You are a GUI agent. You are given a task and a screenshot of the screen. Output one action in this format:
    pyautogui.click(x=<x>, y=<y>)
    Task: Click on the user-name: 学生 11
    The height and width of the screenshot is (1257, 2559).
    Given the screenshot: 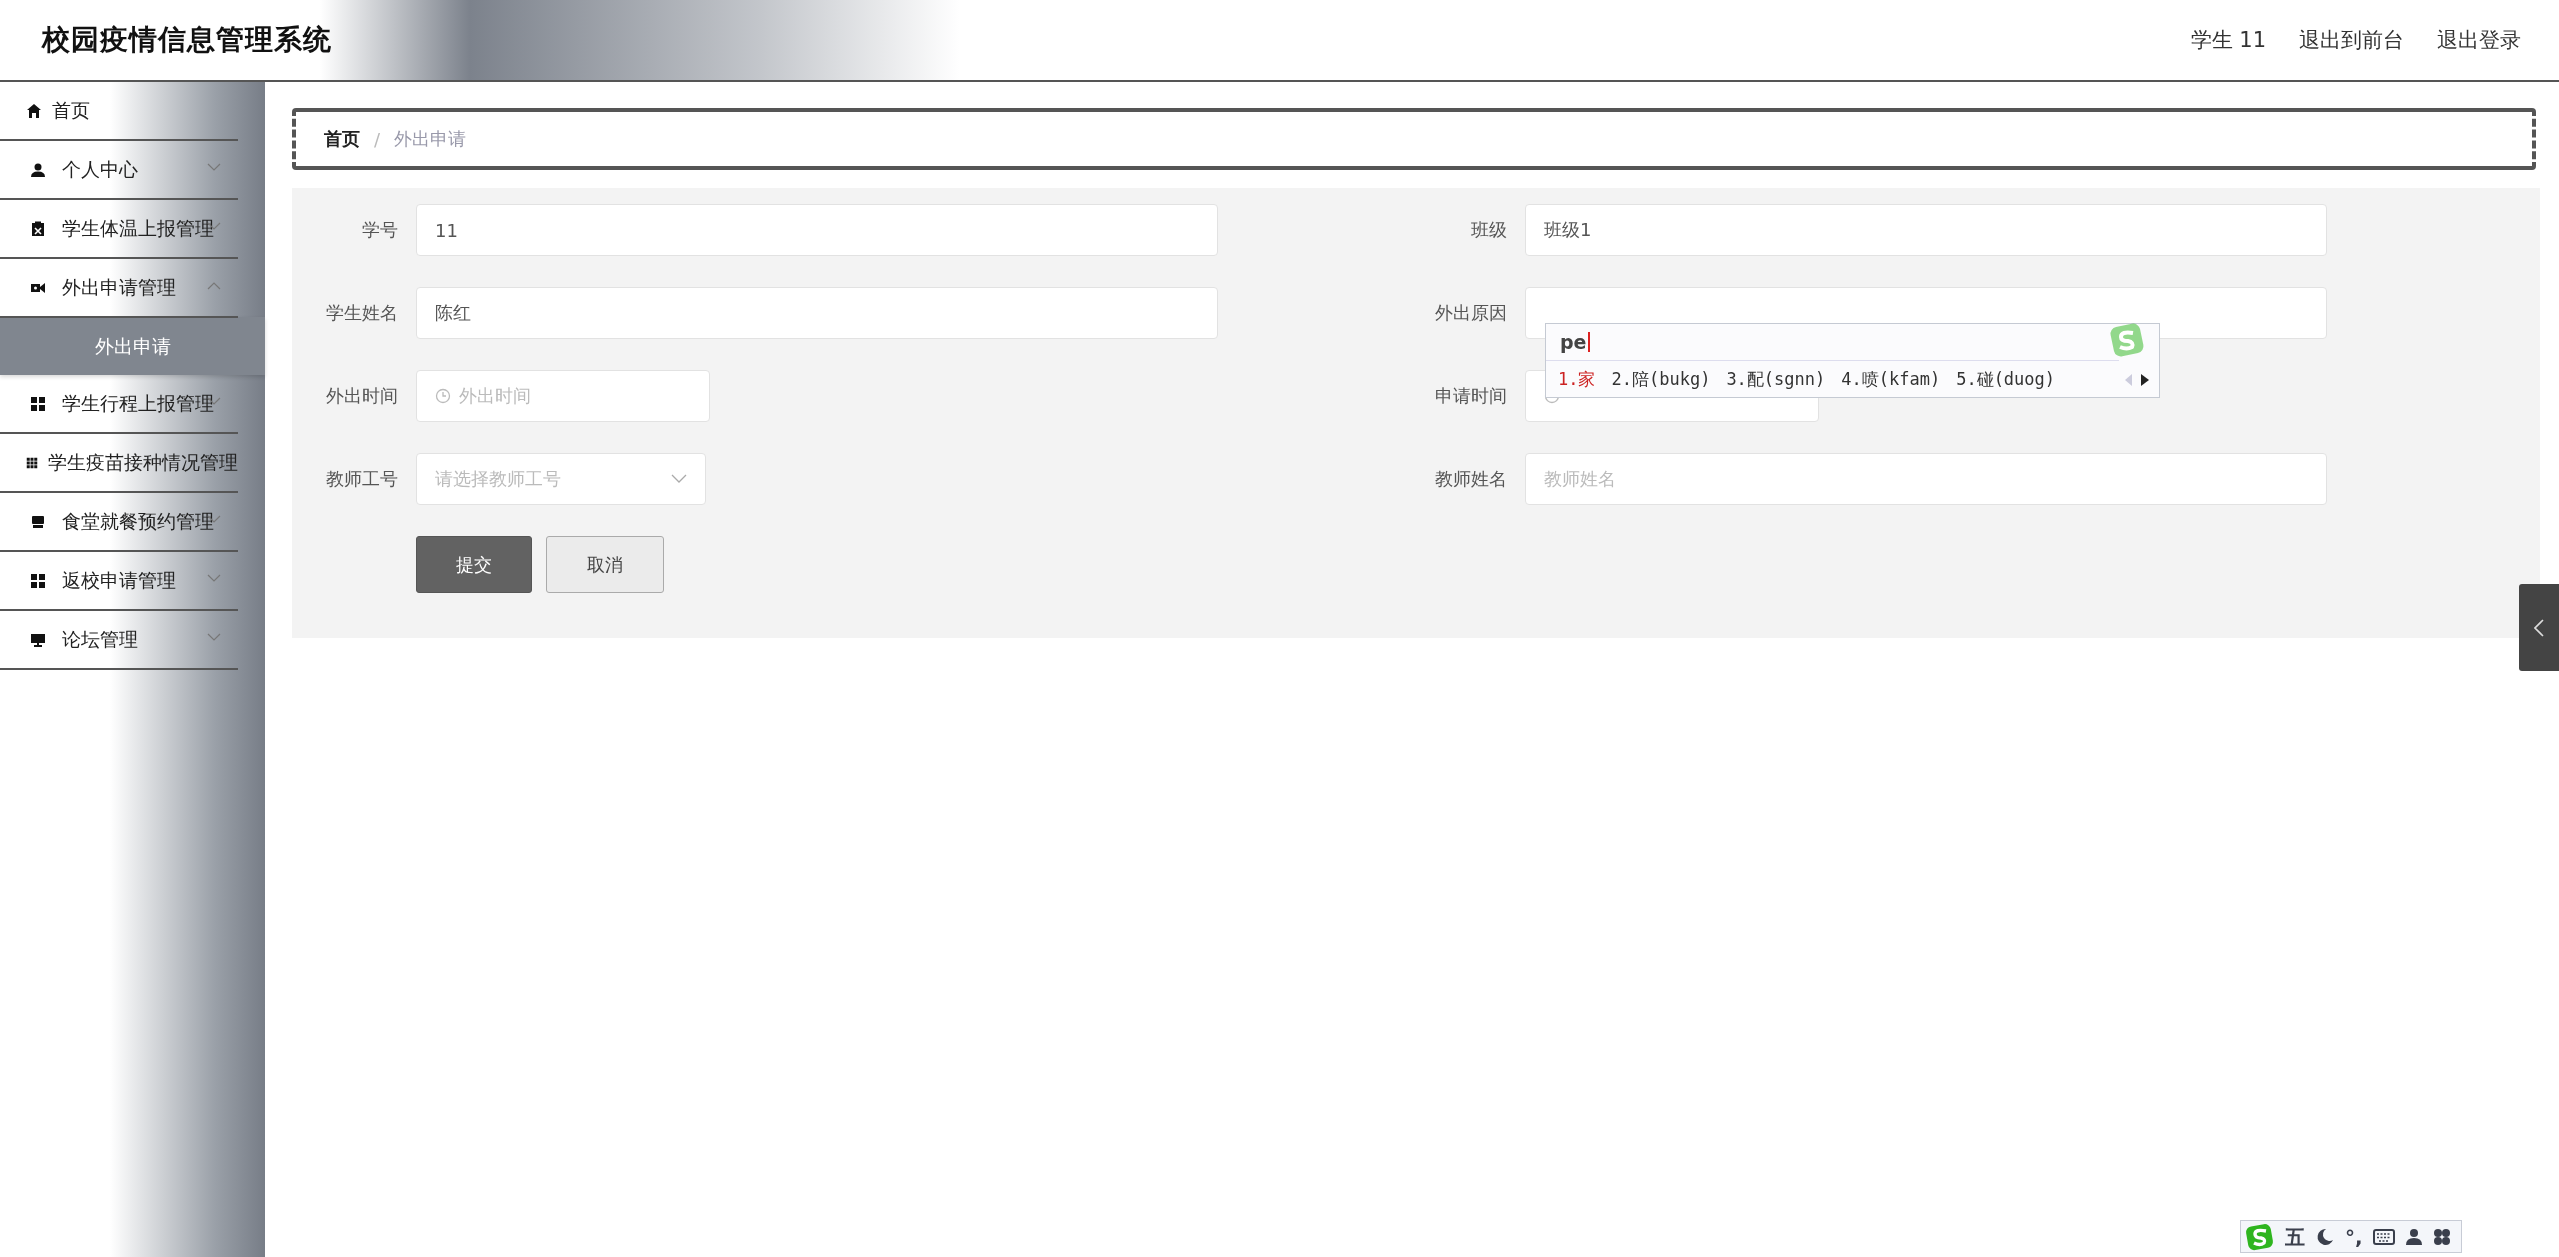 What is the action you would take?
    pyautogui.click(x=2228, y=40)
    